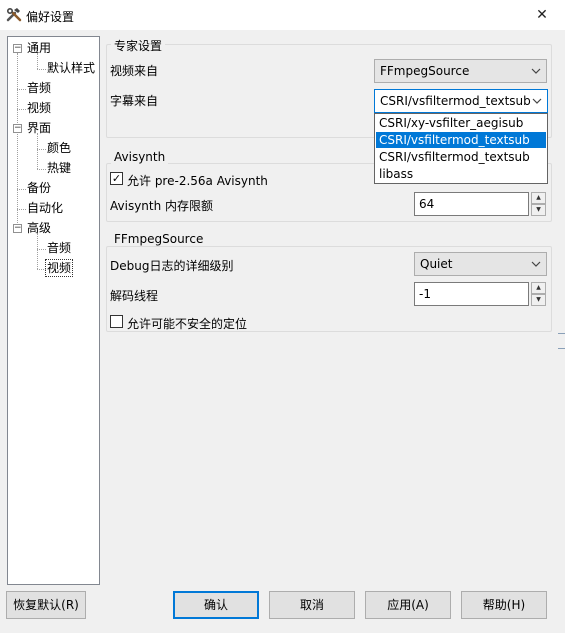 Image resolution: width=565 pixels, height=633 pixels. I want to click on ok-button: 确认, so click(216, 605).